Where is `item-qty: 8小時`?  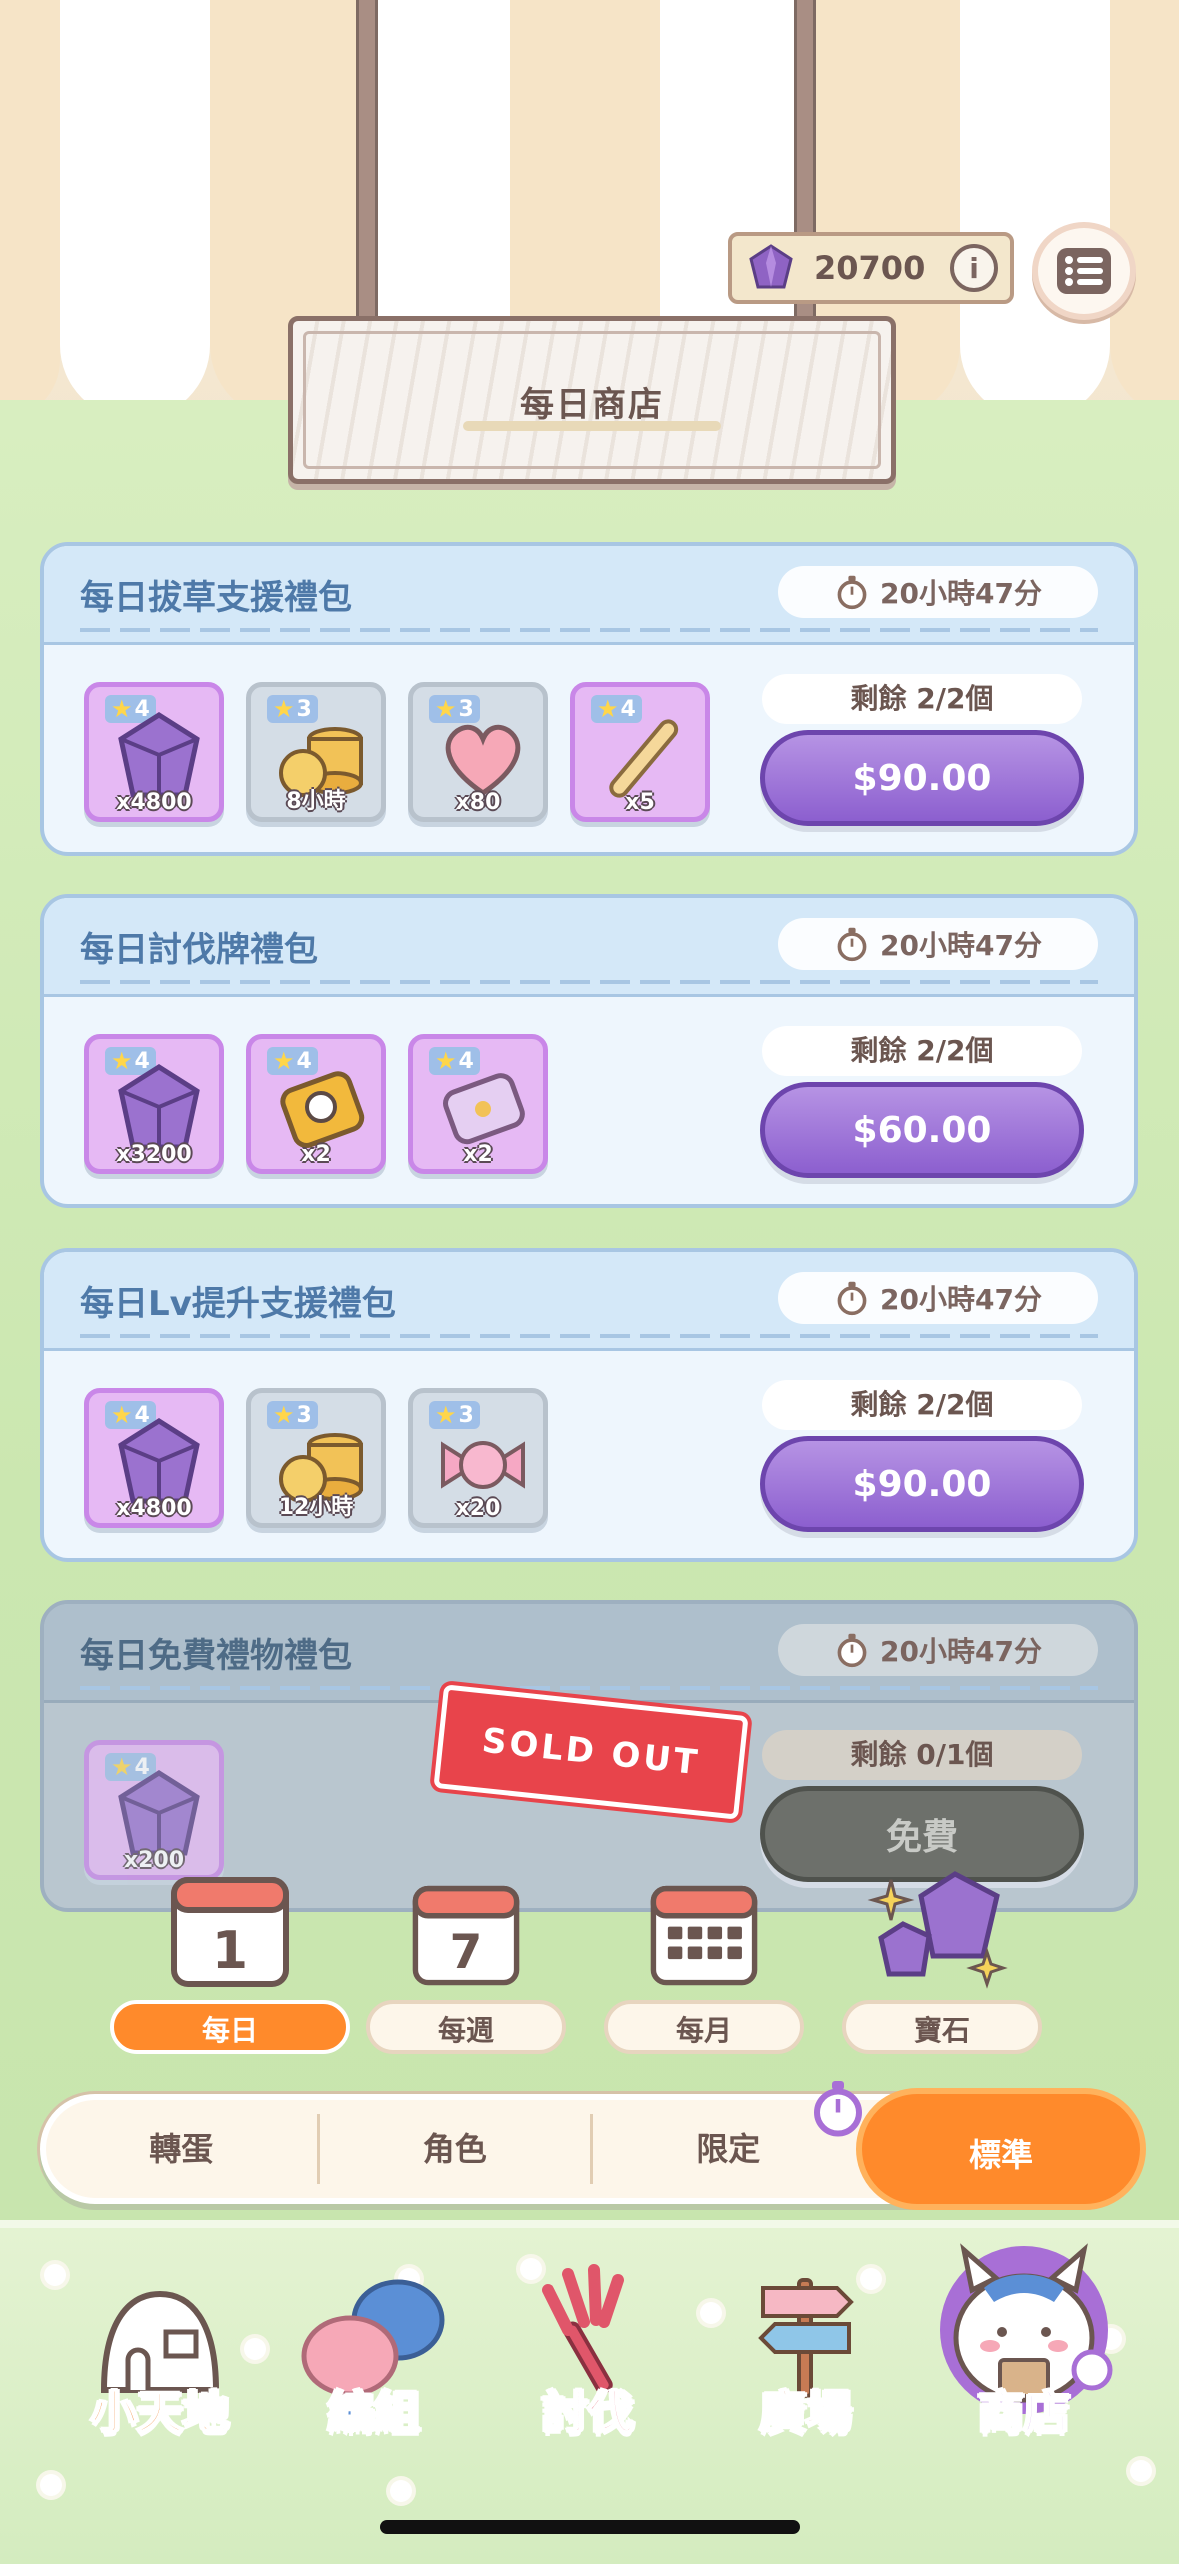 item-qty: 8小時 is located at coordinates (316, 801).